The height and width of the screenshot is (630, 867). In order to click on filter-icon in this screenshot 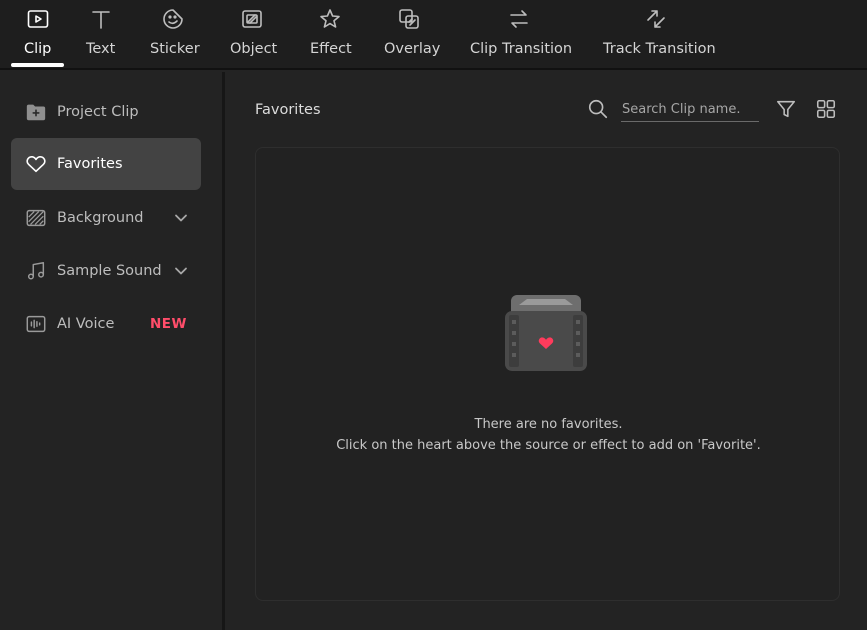, I will do `click(786, 109)`.